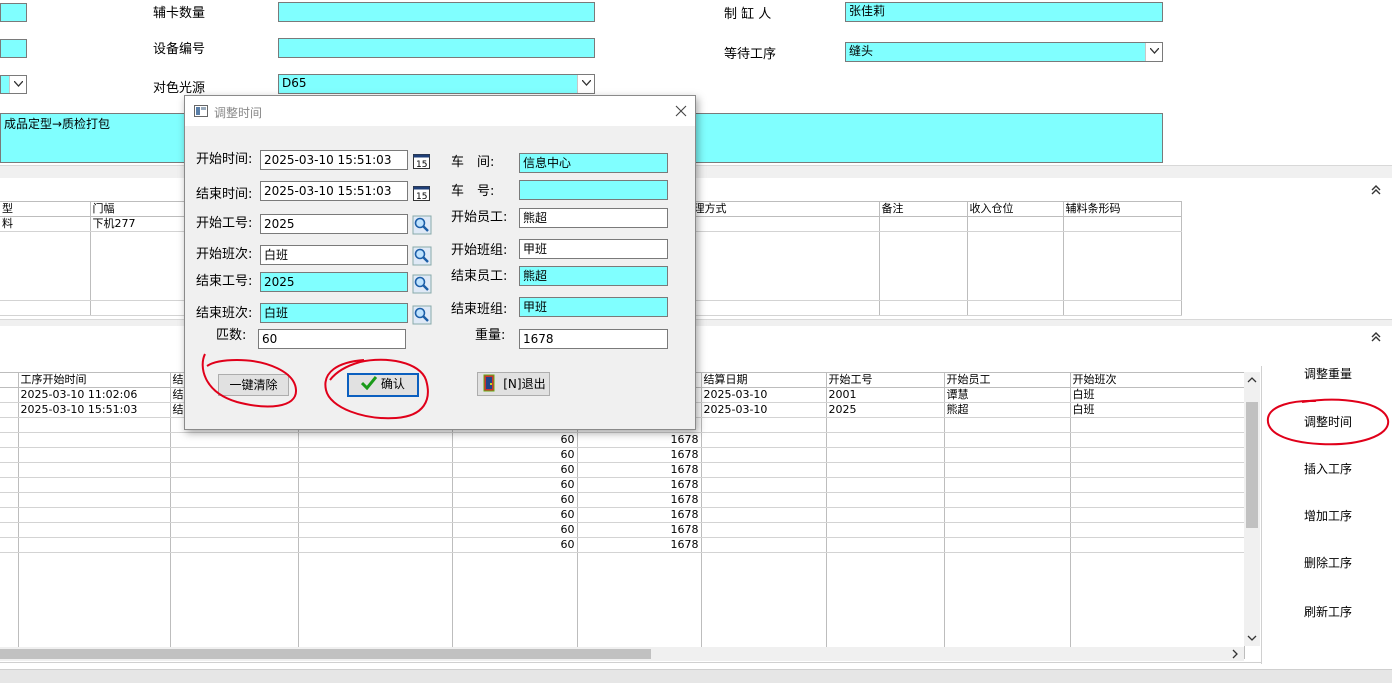  What do you see at coordinates (334, 224) in the screenshot?
I see `start-id-input: 2025` at bounding box center [334, 224].